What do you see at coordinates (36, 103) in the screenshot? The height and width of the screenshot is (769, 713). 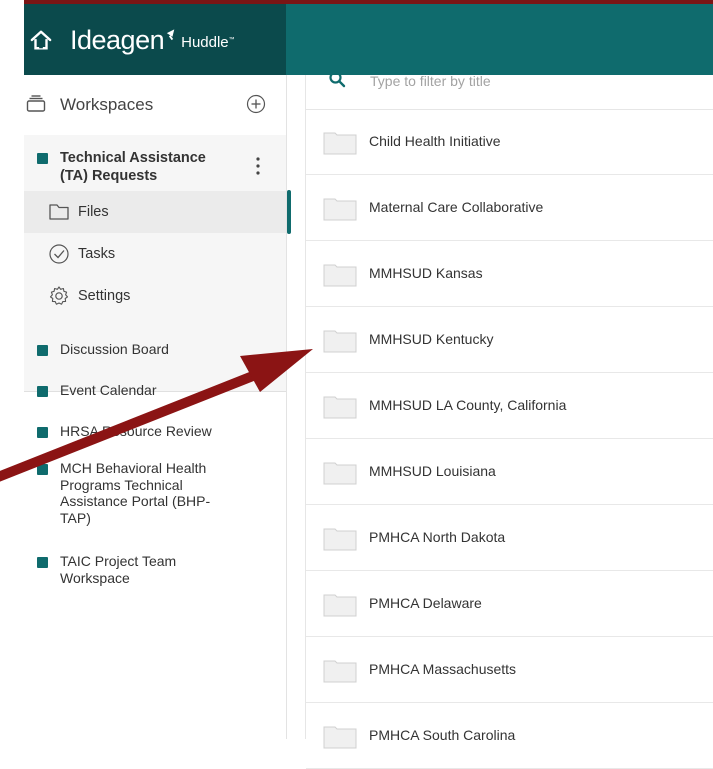 I see `workspaces-stack-icon` at bounding box center [36, 103].